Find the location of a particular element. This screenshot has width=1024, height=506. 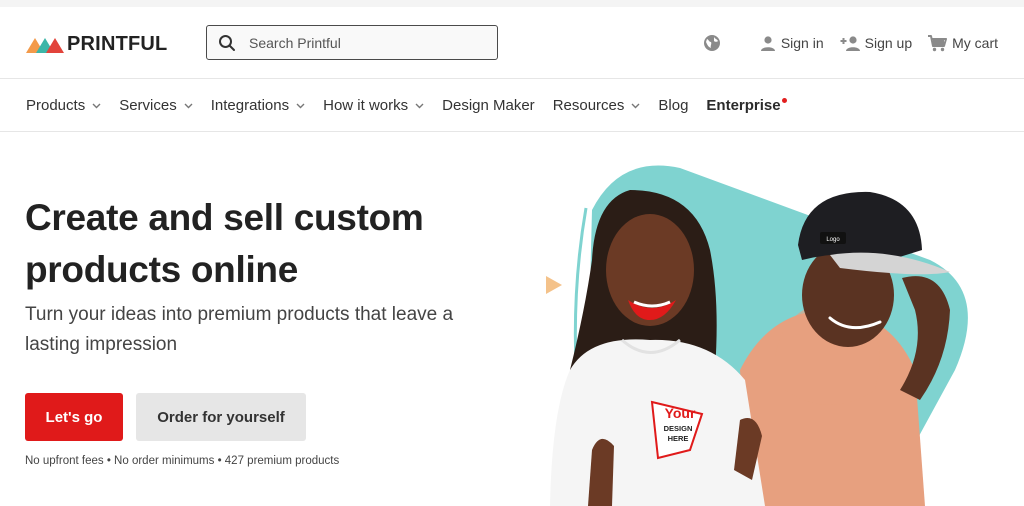

nav-item-services: Services is located at coordinates (156, 105).